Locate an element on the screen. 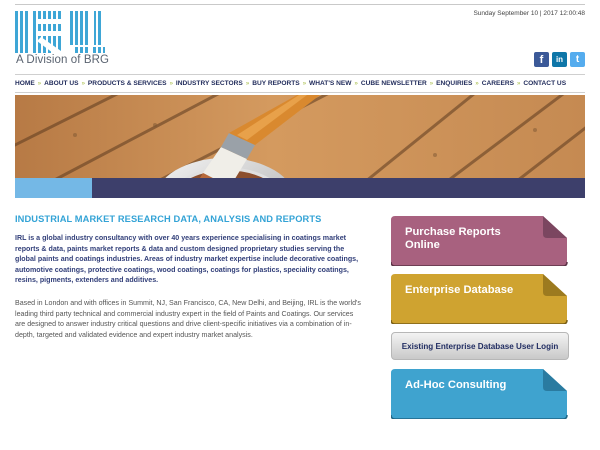 The width and height of the screenshot is (600, 450). linkedin-icon: in is located at coordinates (559, 59).